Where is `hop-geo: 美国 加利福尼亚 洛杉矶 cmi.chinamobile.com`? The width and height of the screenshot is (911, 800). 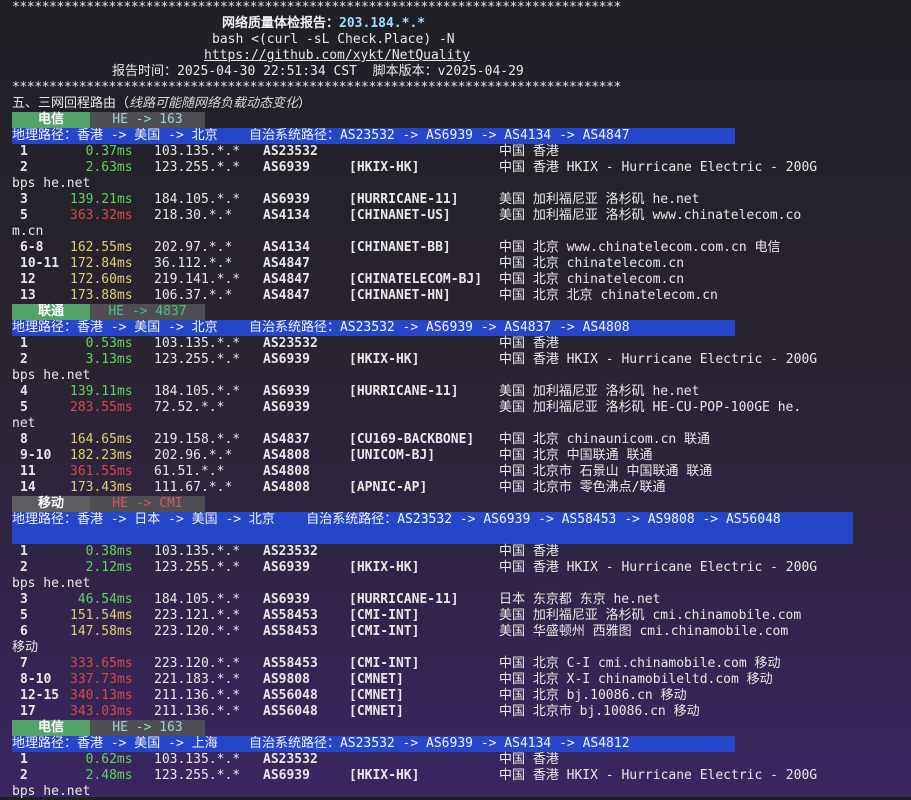
hop-geo: 美国 加利福尼亚 洛杉矶 cmi.chinamobile.com is located at coordinates (650, 615).